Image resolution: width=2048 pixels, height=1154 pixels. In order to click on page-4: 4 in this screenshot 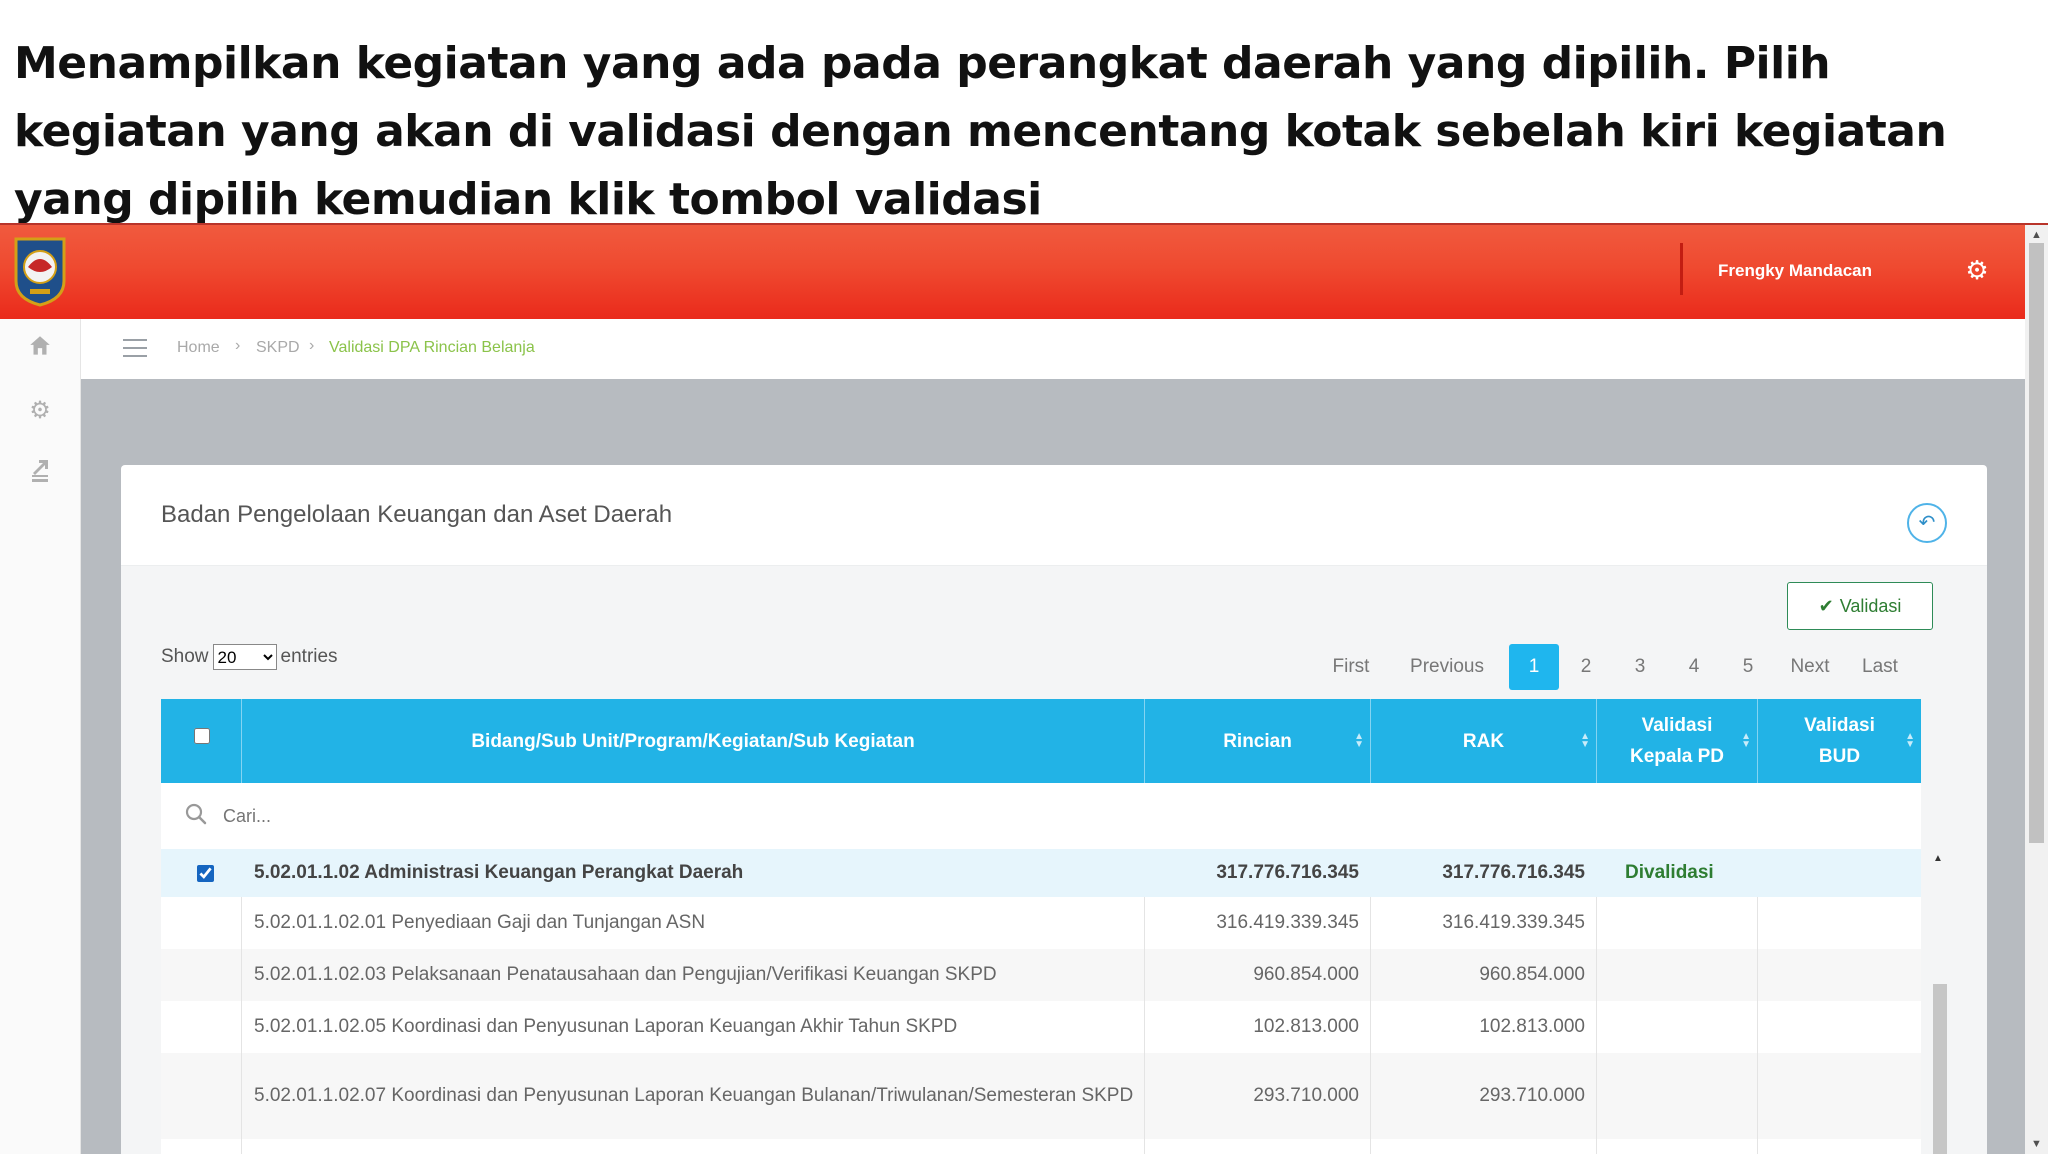, I will do `click(1694, 667)`.